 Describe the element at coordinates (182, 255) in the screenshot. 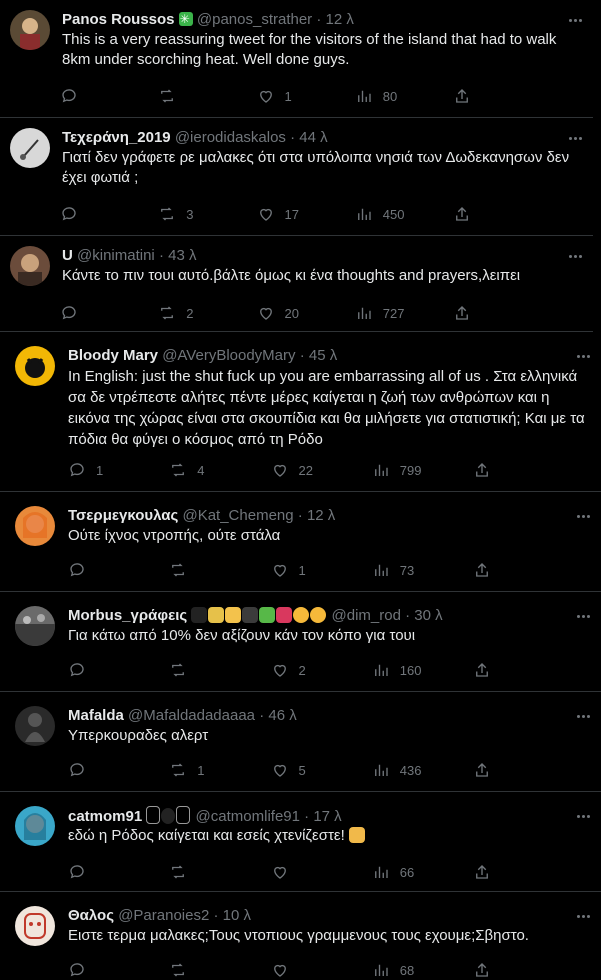

I see `timestamp: 43 λ` at that location.